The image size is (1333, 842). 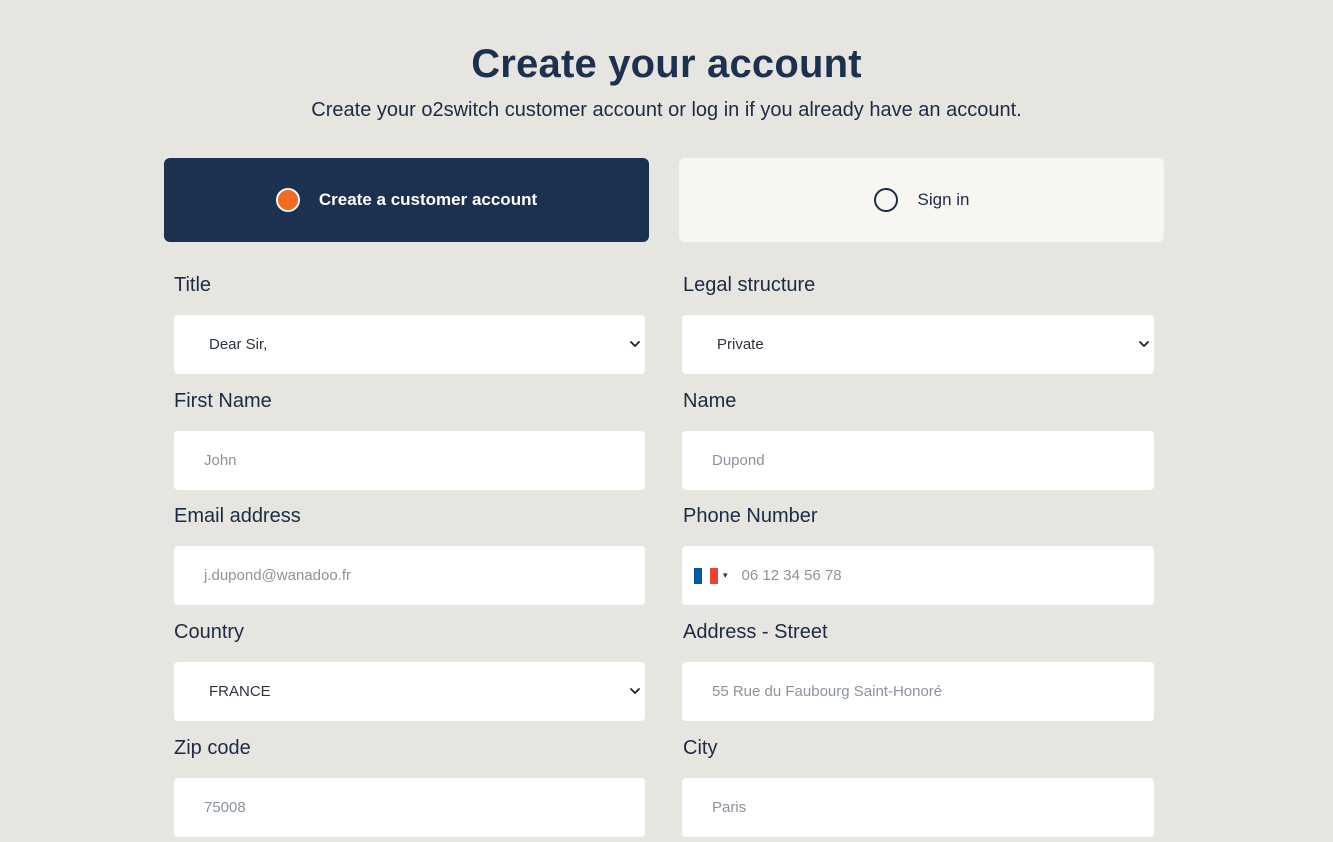 What do you see at coordinates (750, 516) in the screenshot?
I see `phone-label: Phone Number` at bounding box center [750, 516].